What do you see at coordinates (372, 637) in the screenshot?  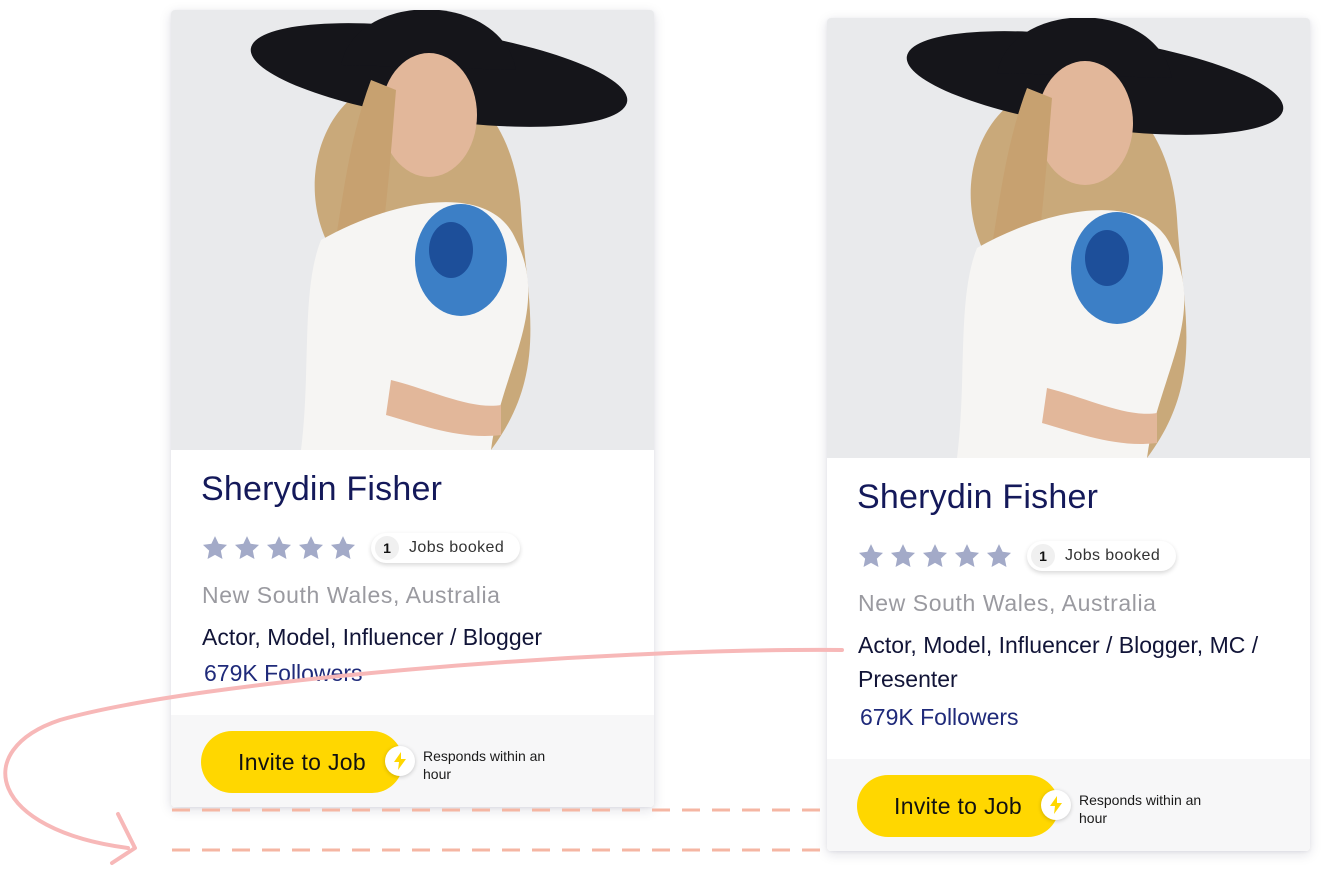 I see `skills: Actor, Model, Influencer / Blogger` at bounding box center [372, 637].